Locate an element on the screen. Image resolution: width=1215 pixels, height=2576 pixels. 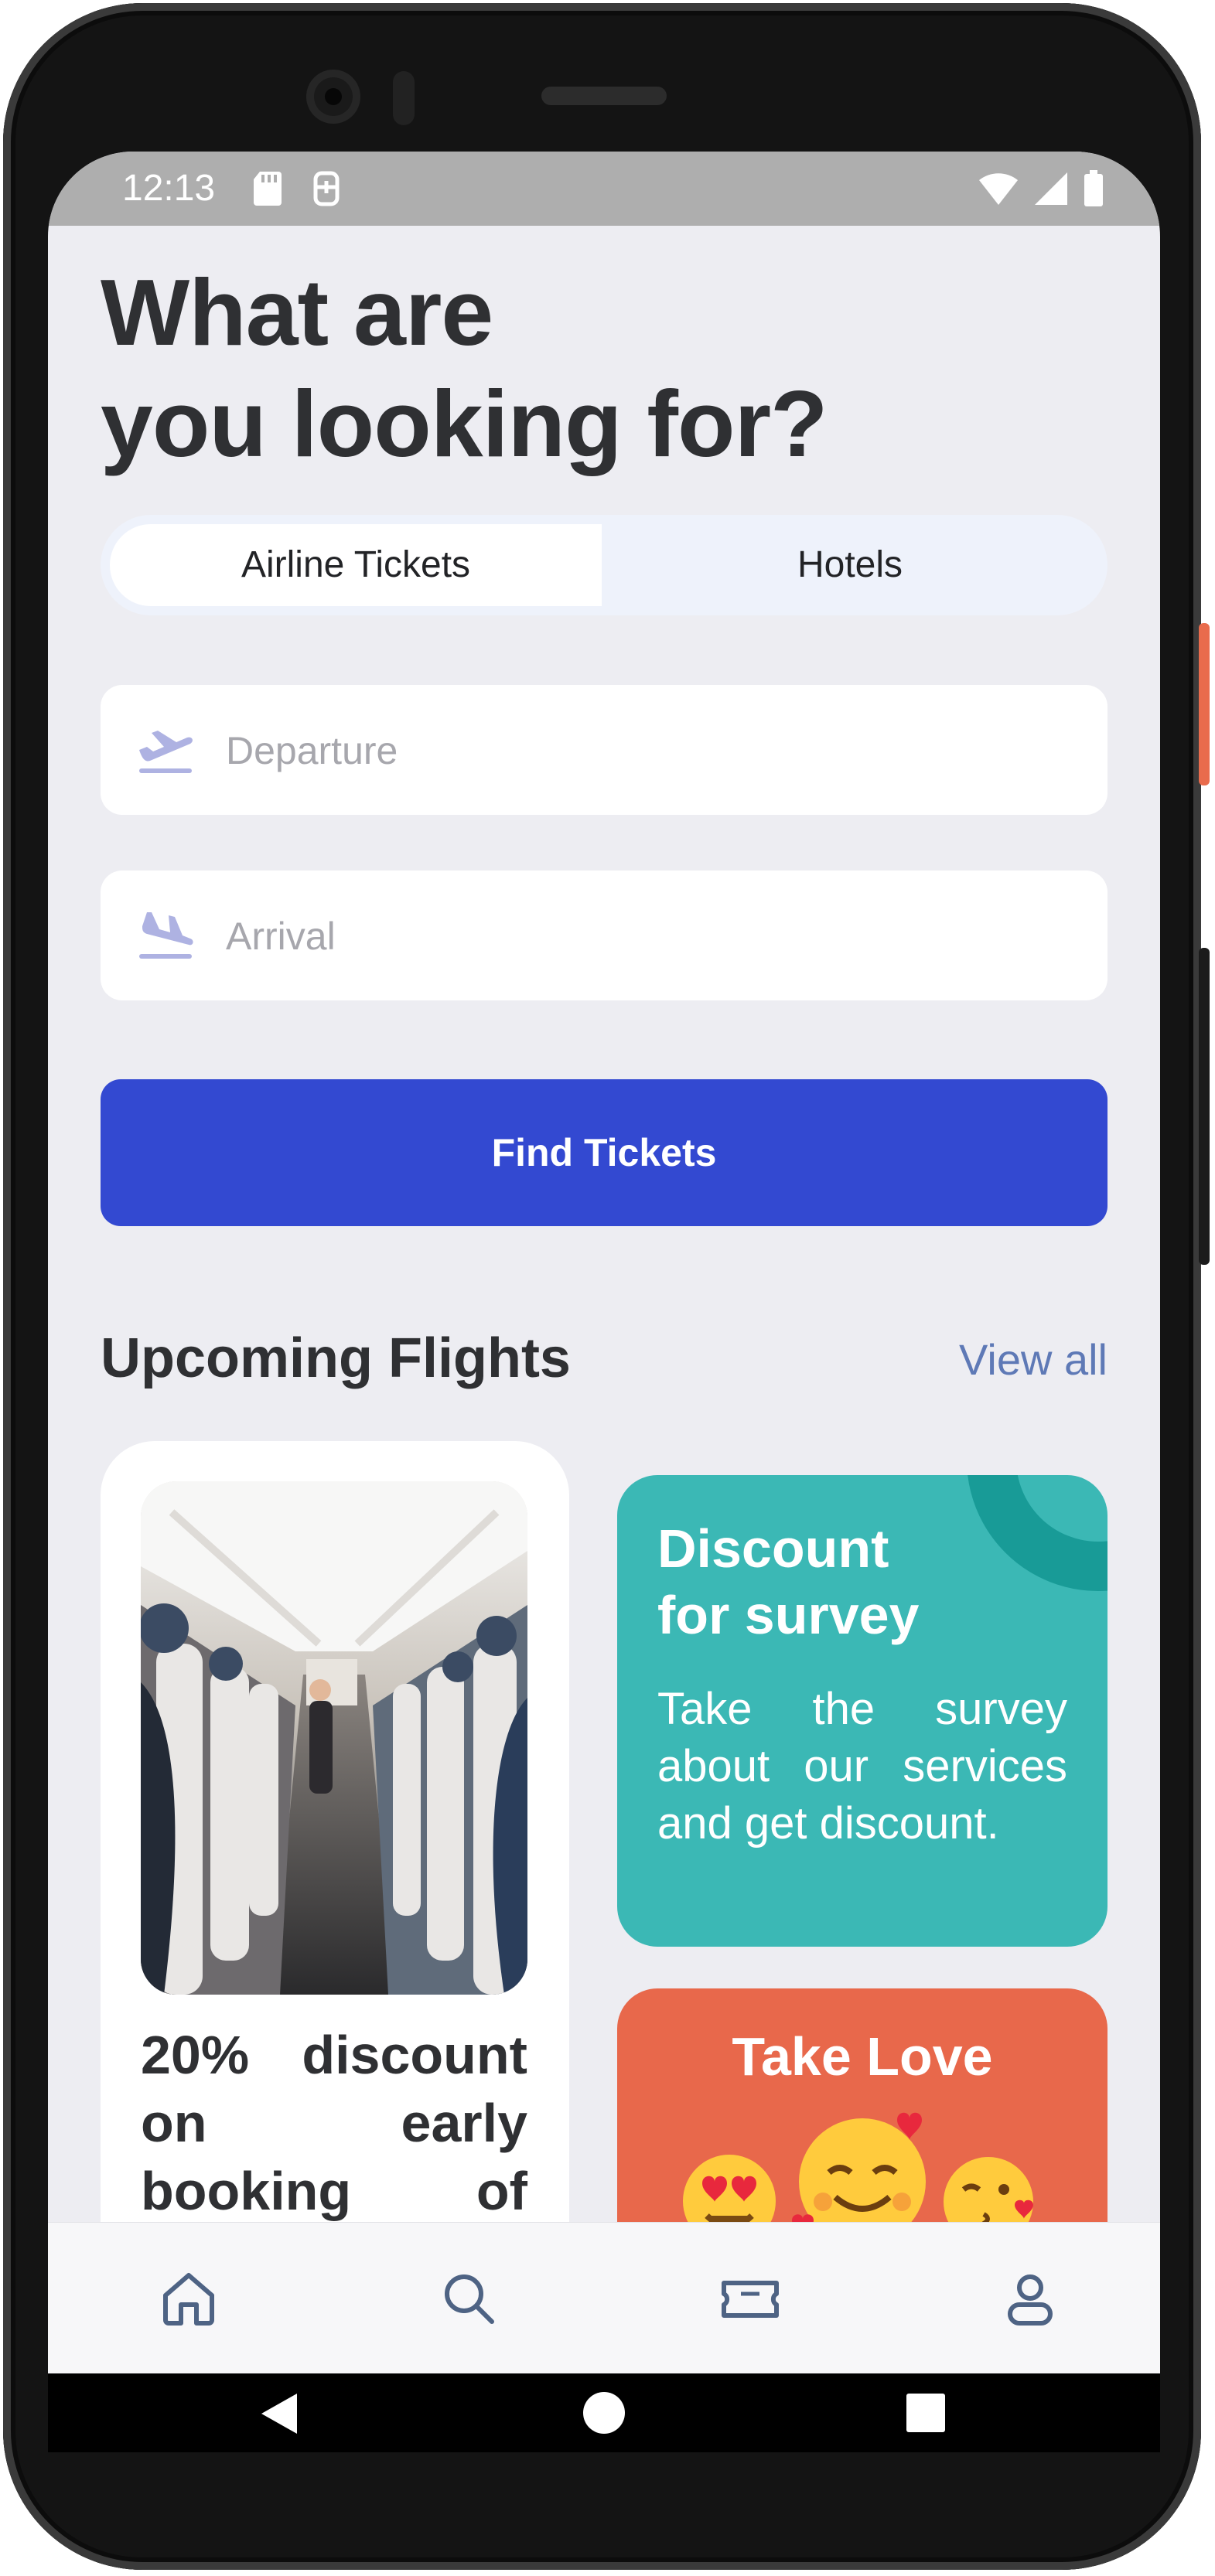
nav-home is located at coordinates (189, 2298).